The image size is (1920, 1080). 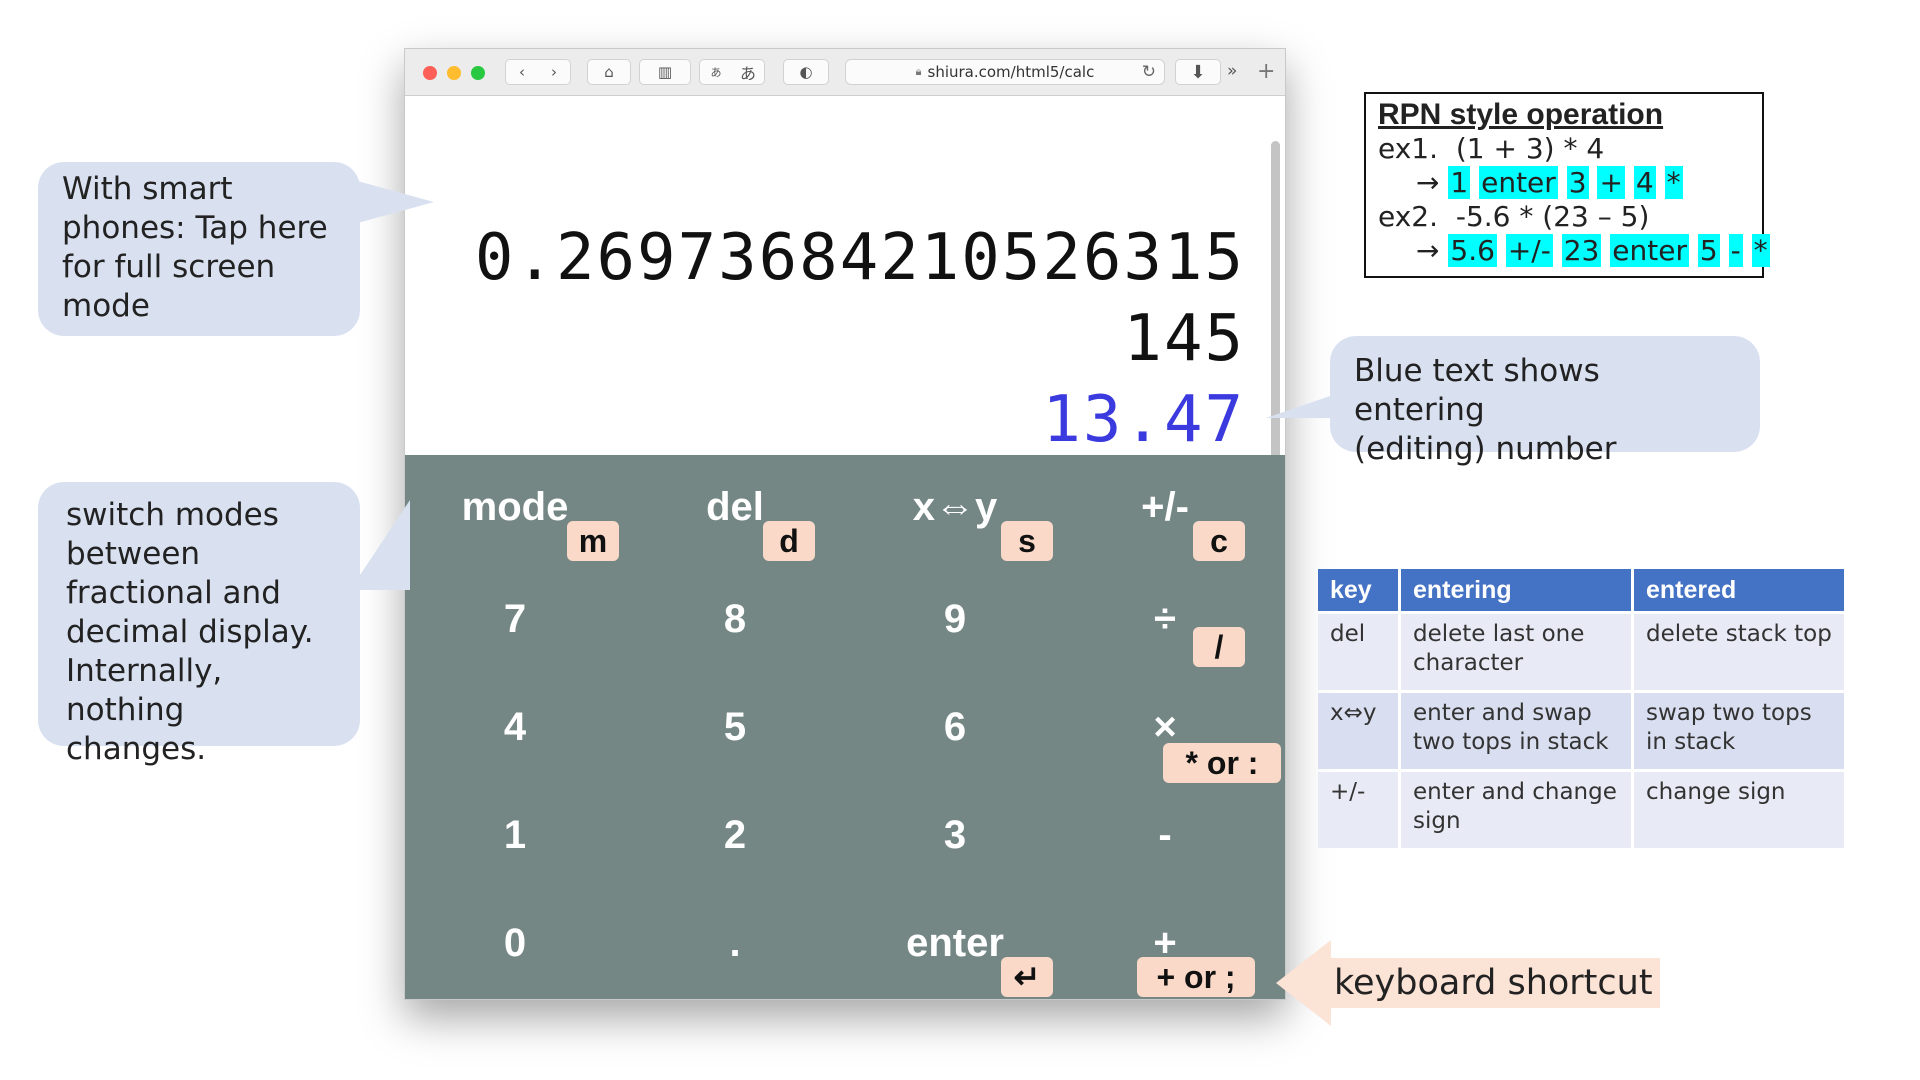 What do you see at coordinates (1198, 72) in the screenshot?
I see `download-icon: ⬇` at bounding box center [1198, 72].